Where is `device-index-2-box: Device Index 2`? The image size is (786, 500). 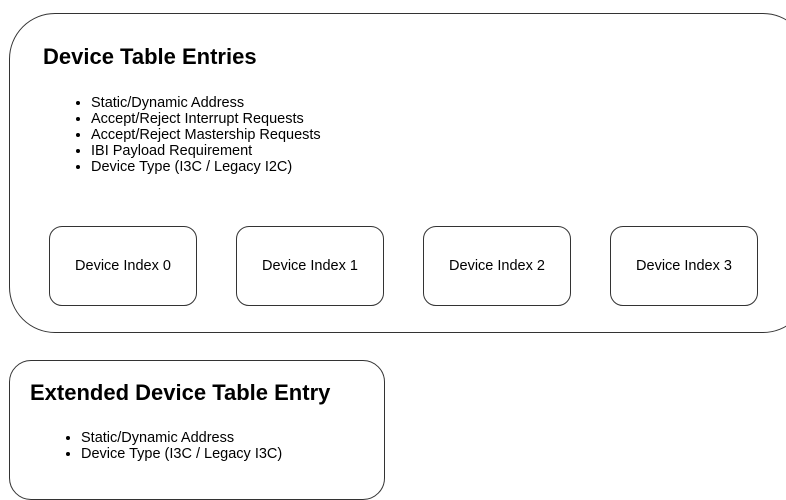 device-index-2-box: Device Index 2 is located at coordinates (497, 266).